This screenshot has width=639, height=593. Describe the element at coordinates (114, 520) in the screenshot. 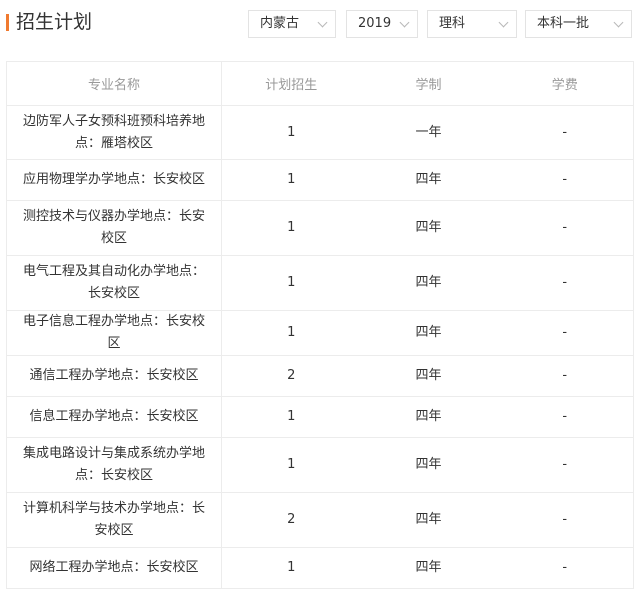

I see `major-cell: 计算机科学与技术办学地点：长安校区` at that location.